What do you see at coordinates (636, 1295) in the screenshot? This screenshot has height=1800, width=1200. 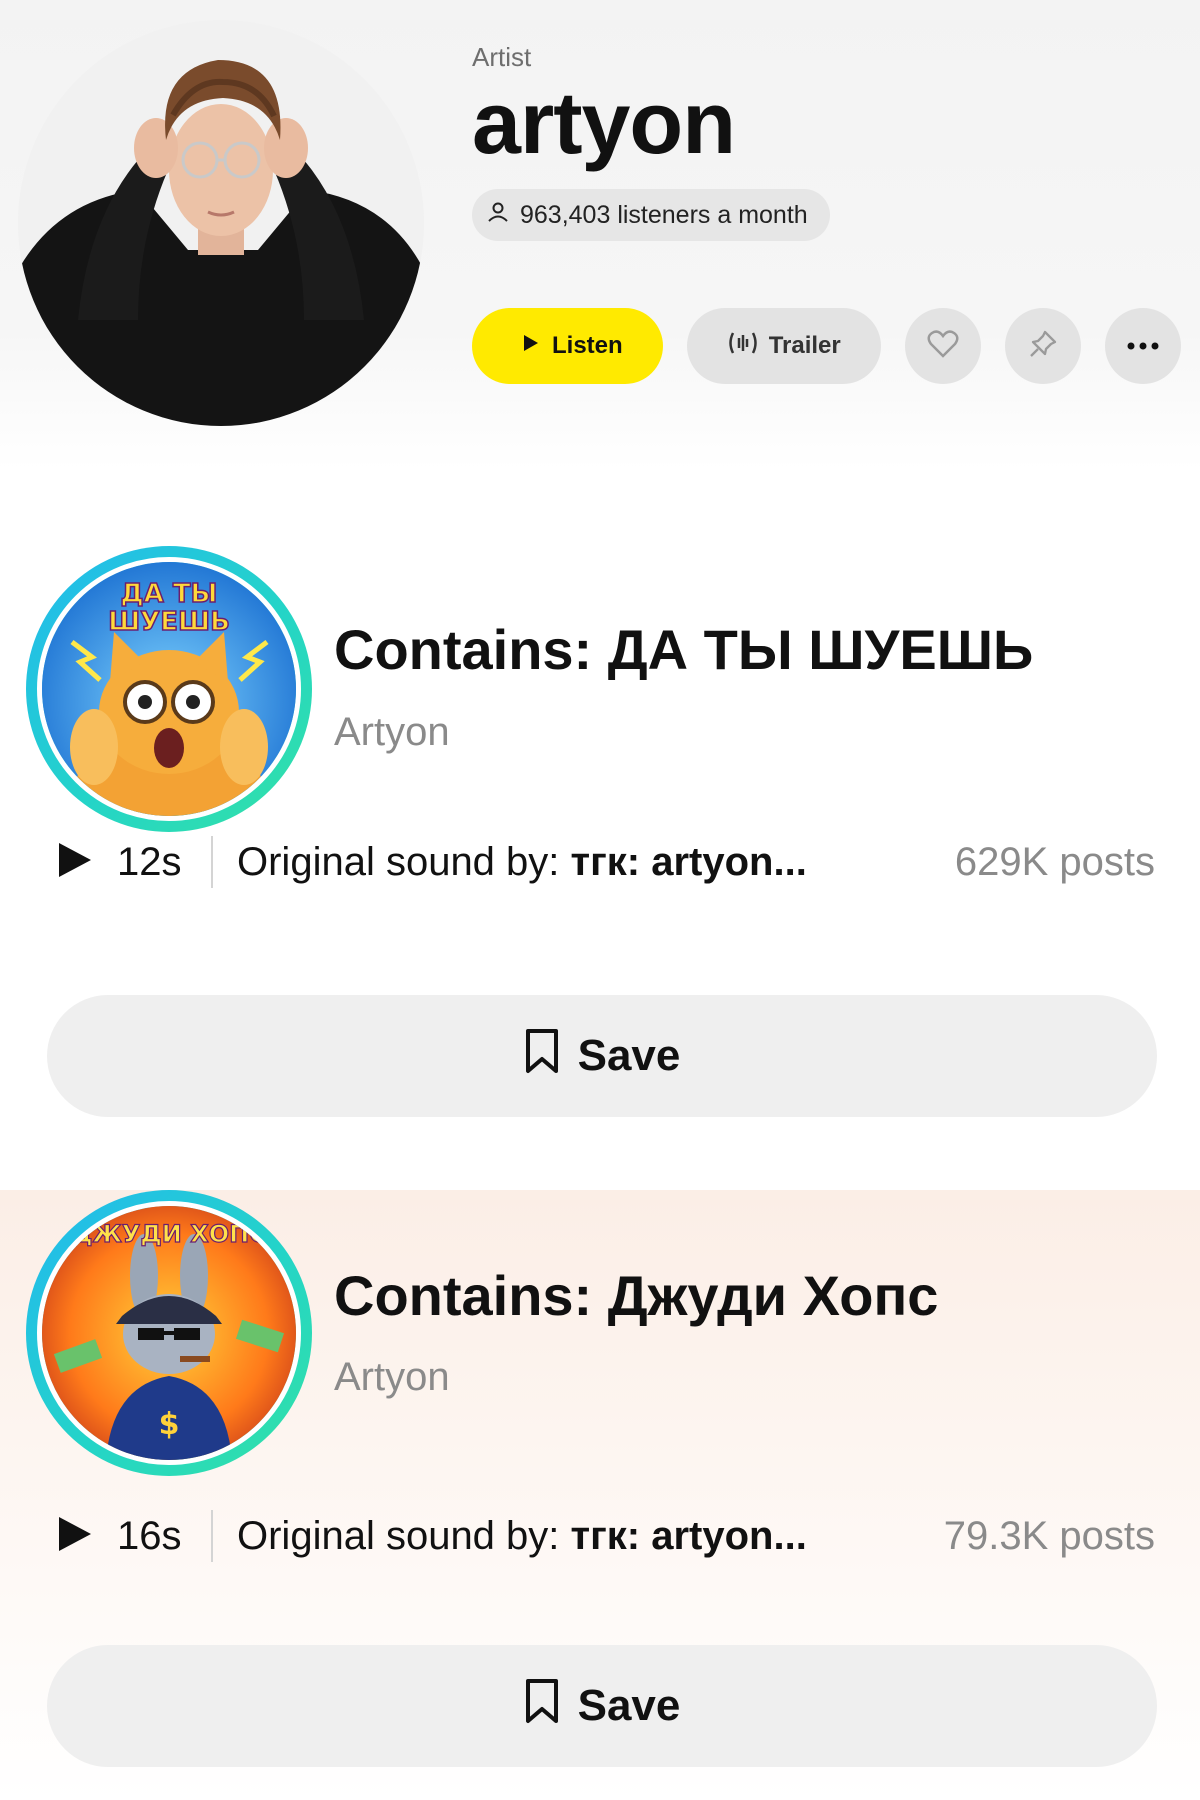 I see `sound-title: Contains: Джуди Хопс` at bounding box center [636, 1295].